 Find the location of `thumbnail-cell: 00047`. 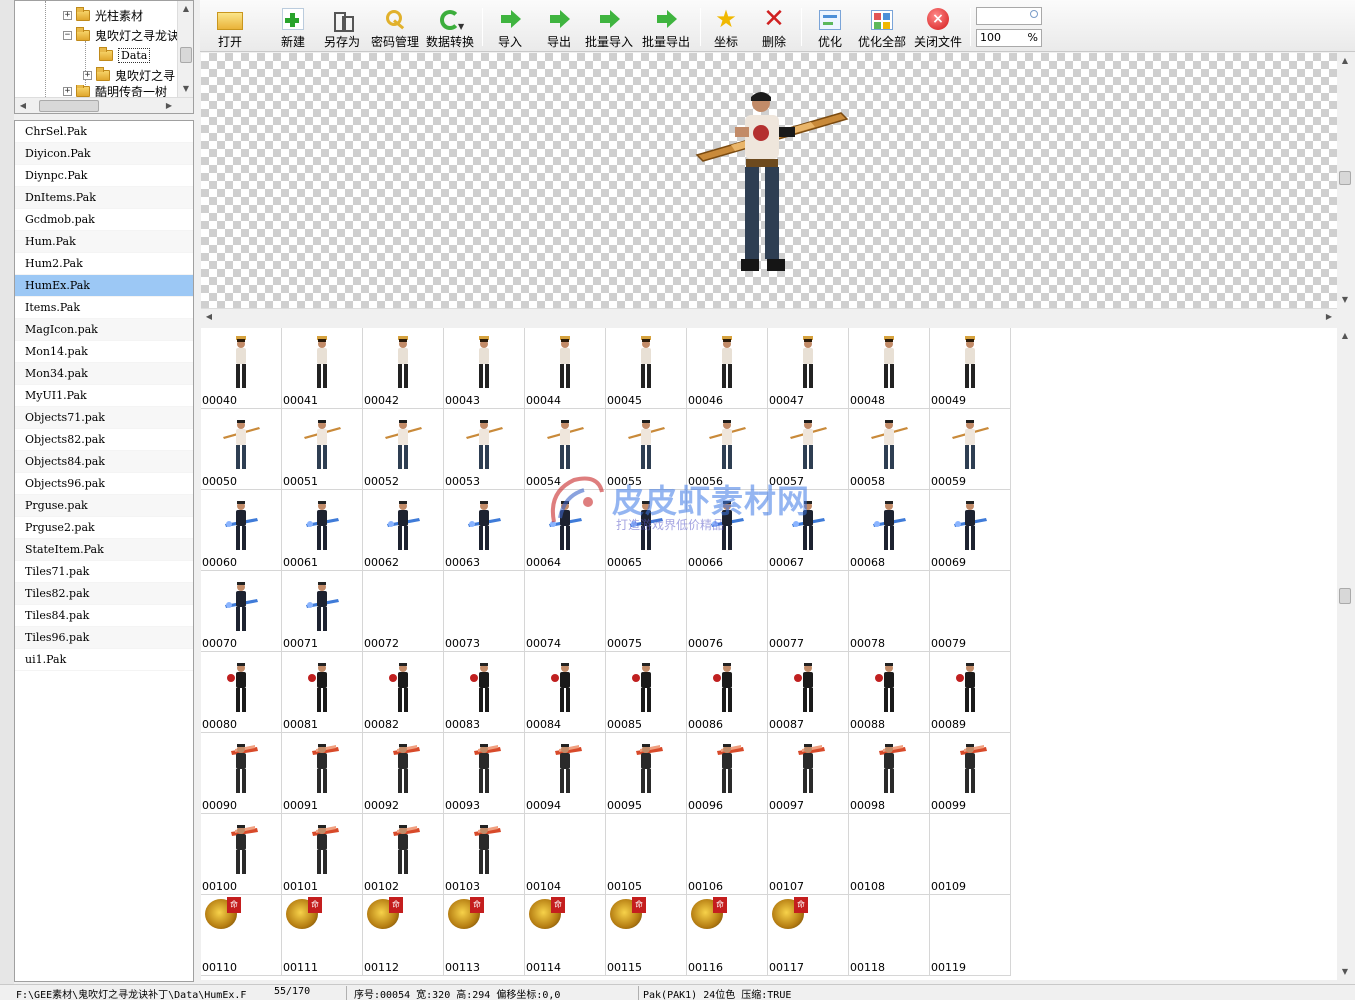

thumbnail-cell: 00047 is located at coordinates (808, 368).